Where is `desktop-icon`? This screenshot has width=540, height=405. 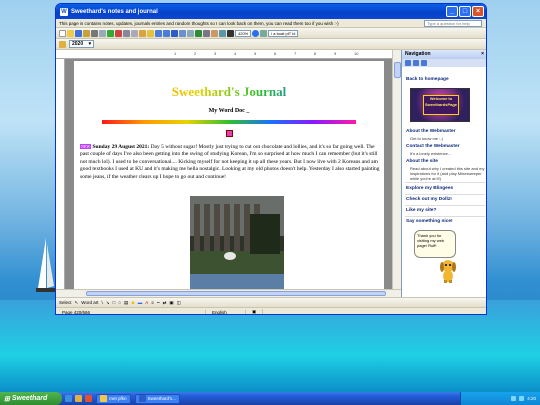 desktop-icon is located at coordinates (78, 398).